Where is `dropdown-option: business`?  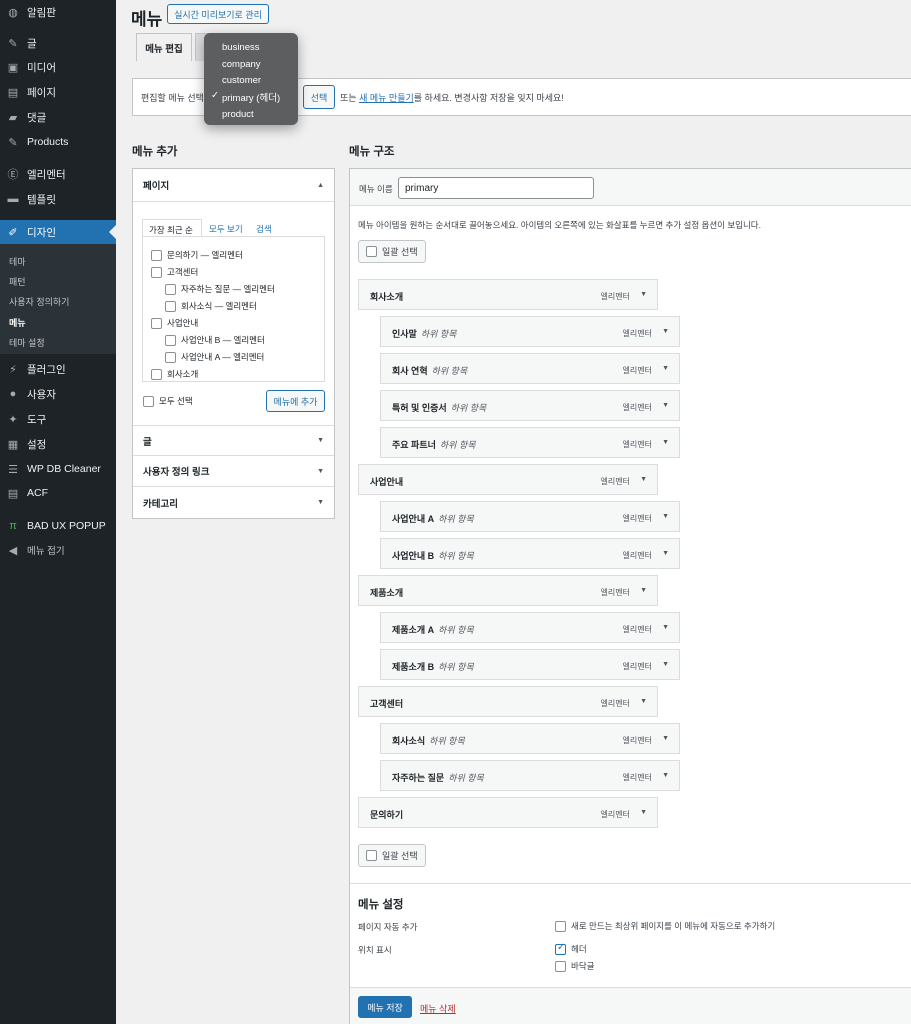 dropdown-option: business is located at coordinates (251, 47).